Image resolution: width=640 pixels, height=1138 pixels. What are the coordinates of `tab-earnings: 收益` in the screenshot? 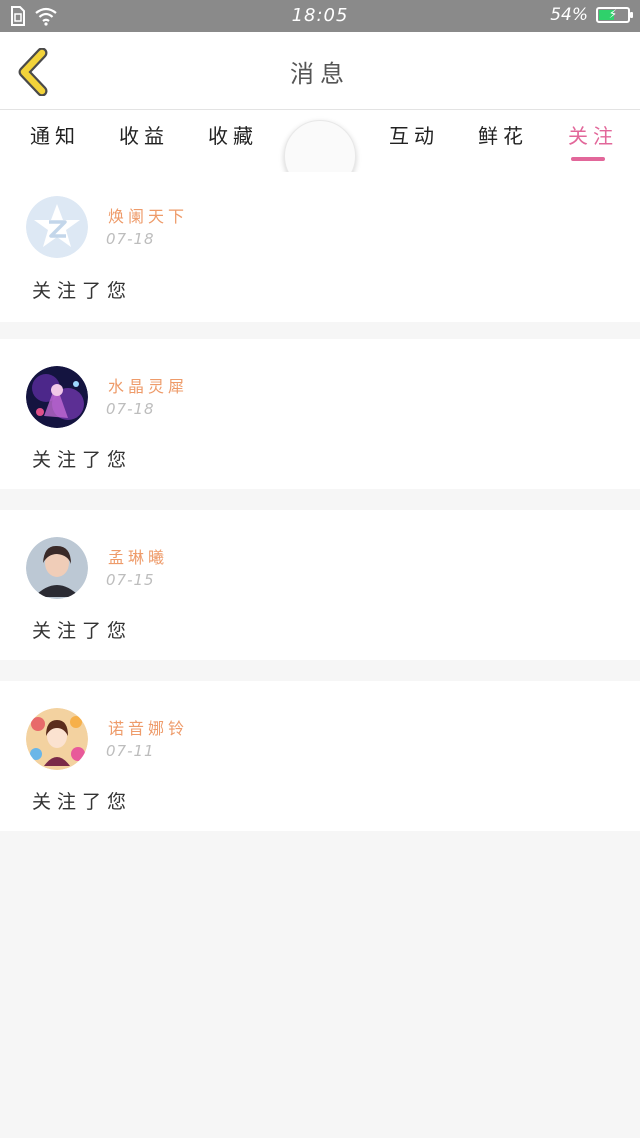 It's located at (144, 134).